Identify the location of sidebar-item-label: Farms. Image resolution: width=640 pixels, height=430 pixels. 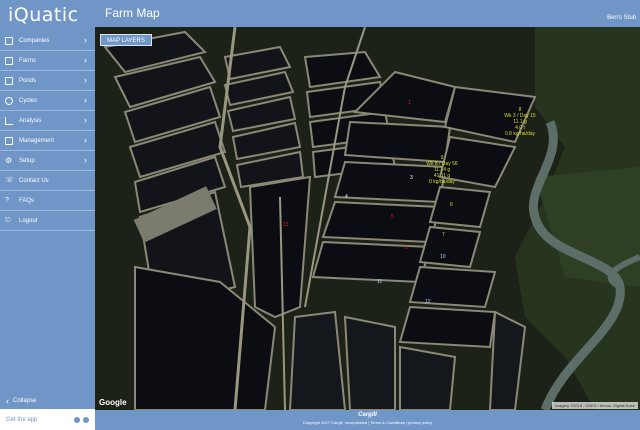
(27, 60).